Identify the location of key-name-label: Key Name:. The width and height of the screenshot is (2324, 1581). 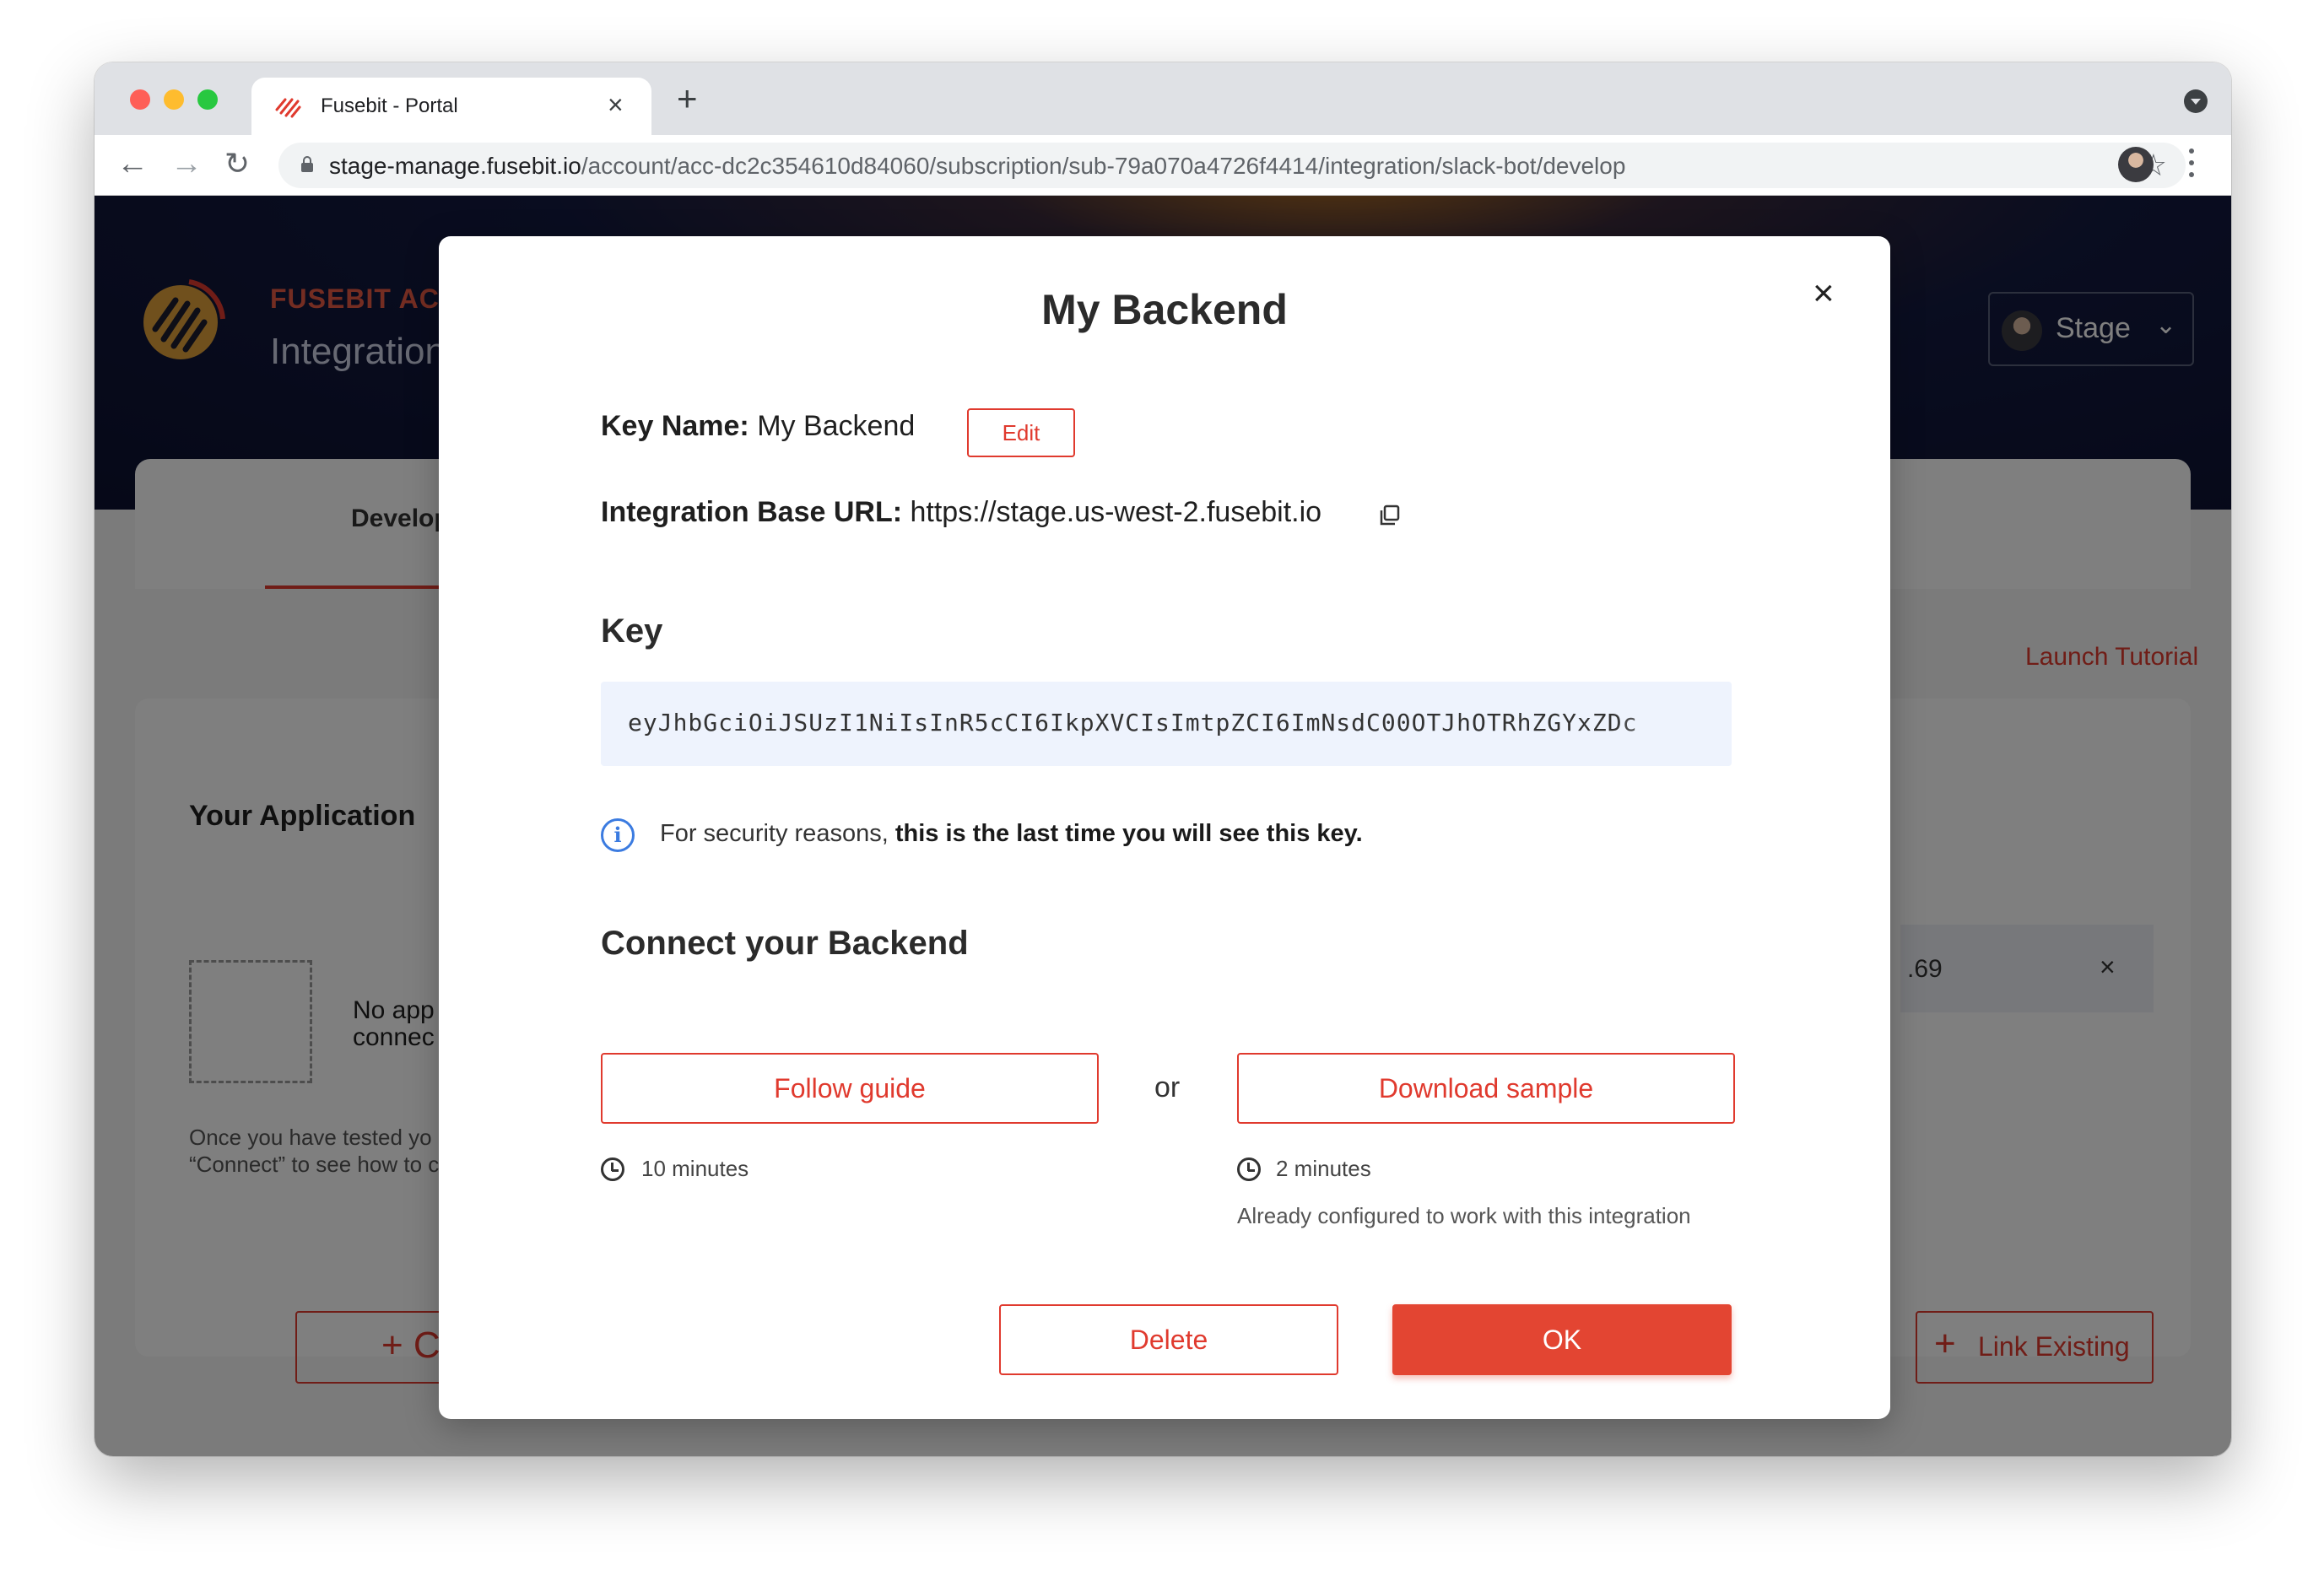
(675, 426).